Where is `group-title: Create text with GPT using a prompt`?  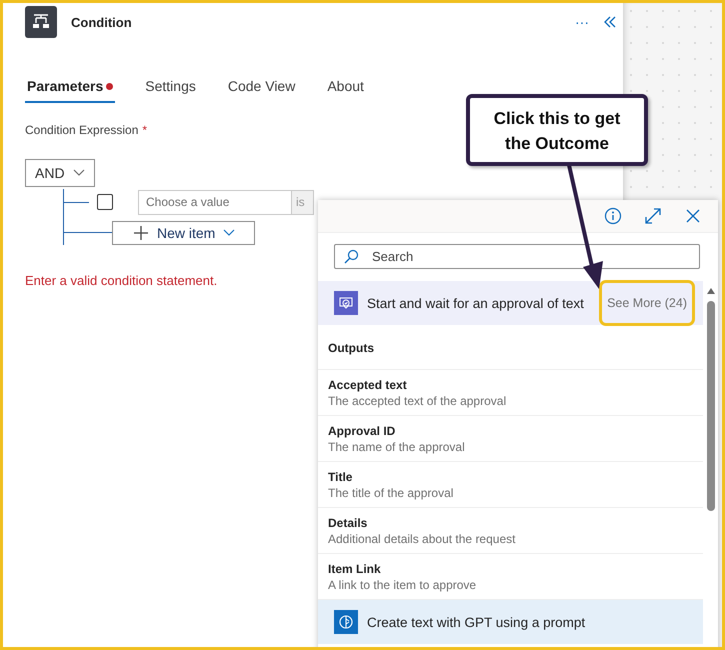
group-title: Create text with GPT using a prompt is located at coordinates (476, 622).